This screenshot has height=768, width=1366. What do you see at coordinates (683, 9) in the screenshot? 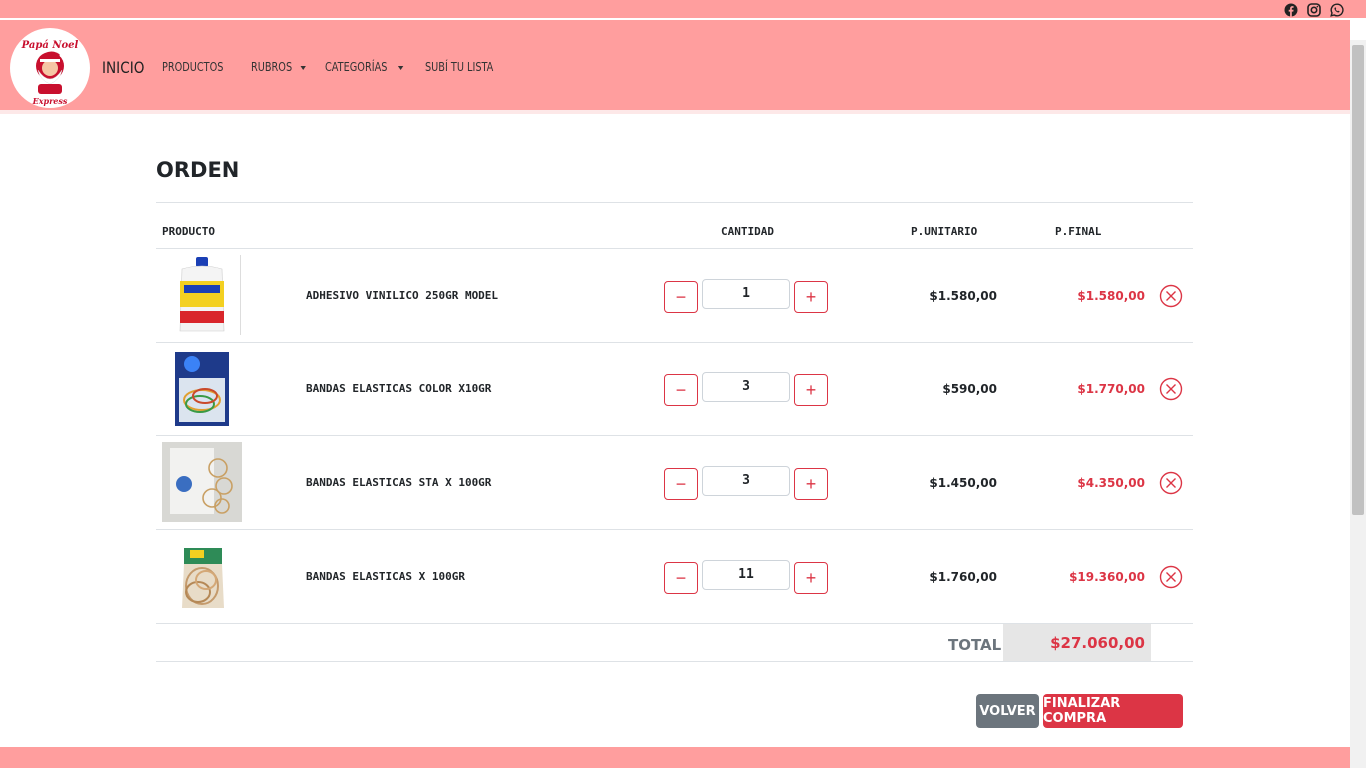
I see `top-bar` at bounding box center [683, 9].